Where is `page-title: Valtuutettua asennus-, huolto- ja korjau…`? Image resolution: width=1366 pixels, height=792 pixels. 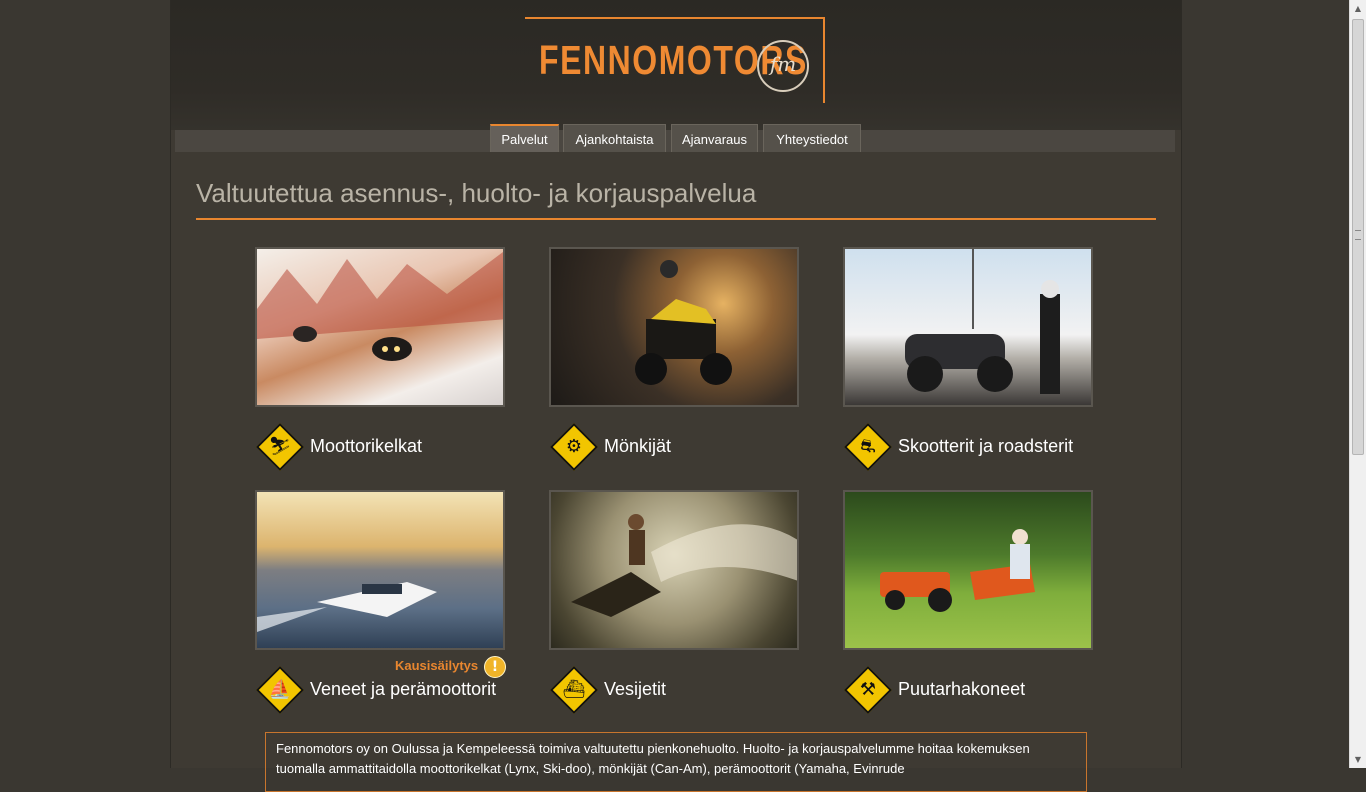 page-title: Valtuutettua asennus-, huolto- ja korjau… is located at coordinates (476, 193).